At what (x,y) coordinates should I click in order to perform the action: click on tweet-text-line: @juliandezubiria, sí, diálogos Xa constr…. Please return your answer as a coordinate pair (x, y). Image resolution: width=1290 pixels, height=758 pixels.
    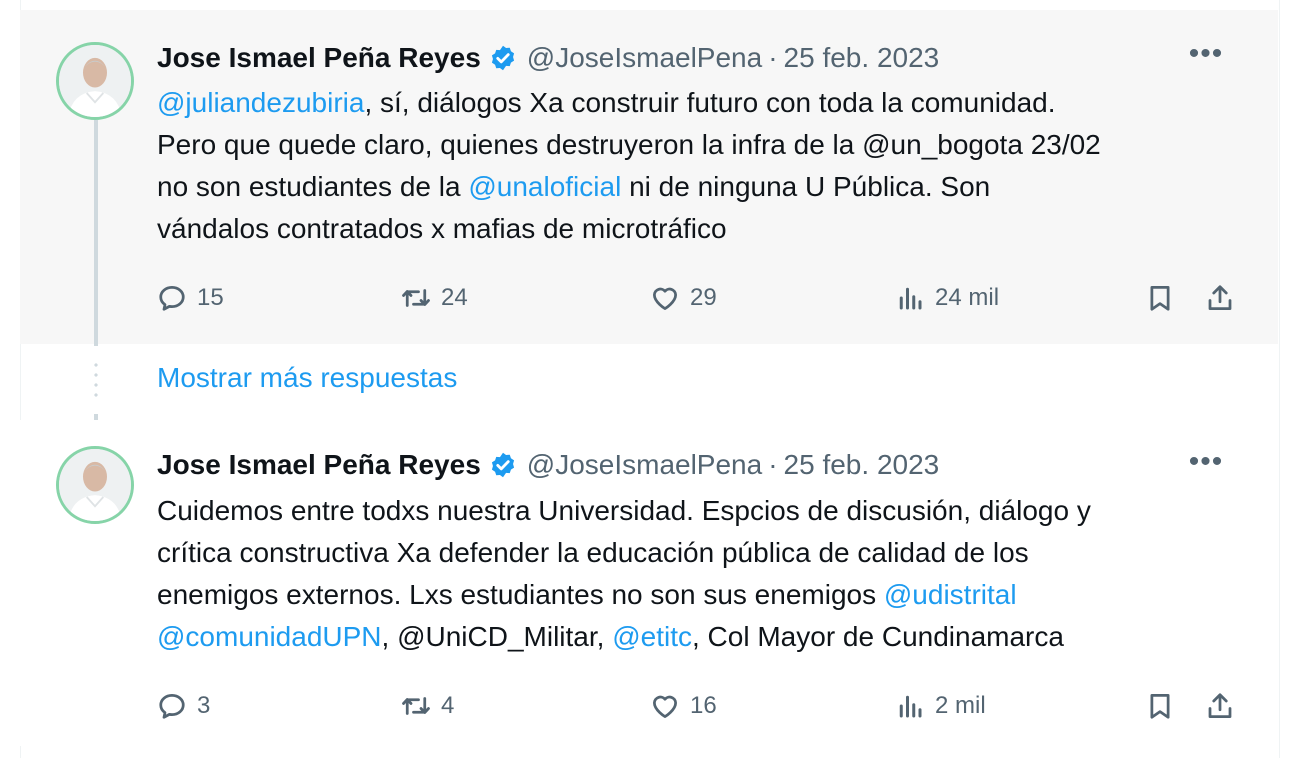
    Looking at the image, I should click on (707, 103).